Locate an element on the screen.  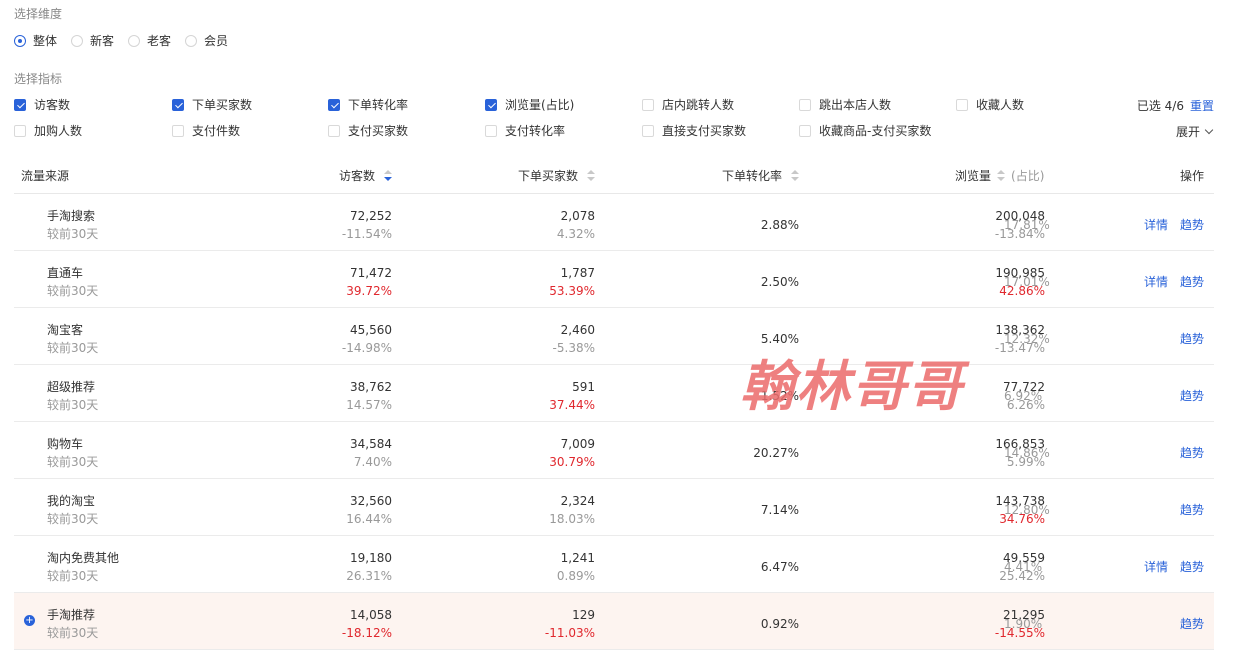
plus-circle-icon: + is located at coordinates (29, 620).